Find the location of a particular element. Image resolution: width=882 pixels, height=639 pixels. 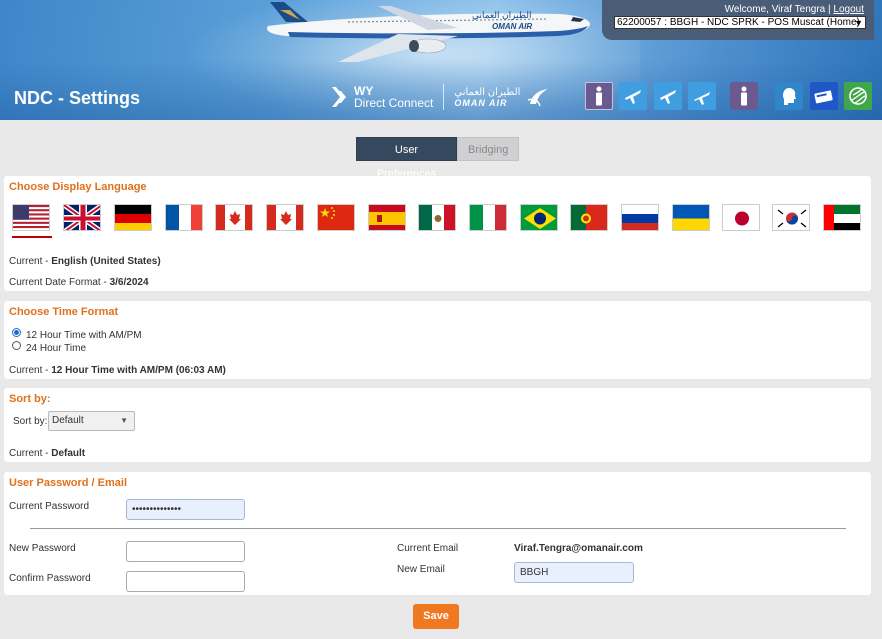

current-language-line: Current - English (United States) is located at coordinates (85, 261).